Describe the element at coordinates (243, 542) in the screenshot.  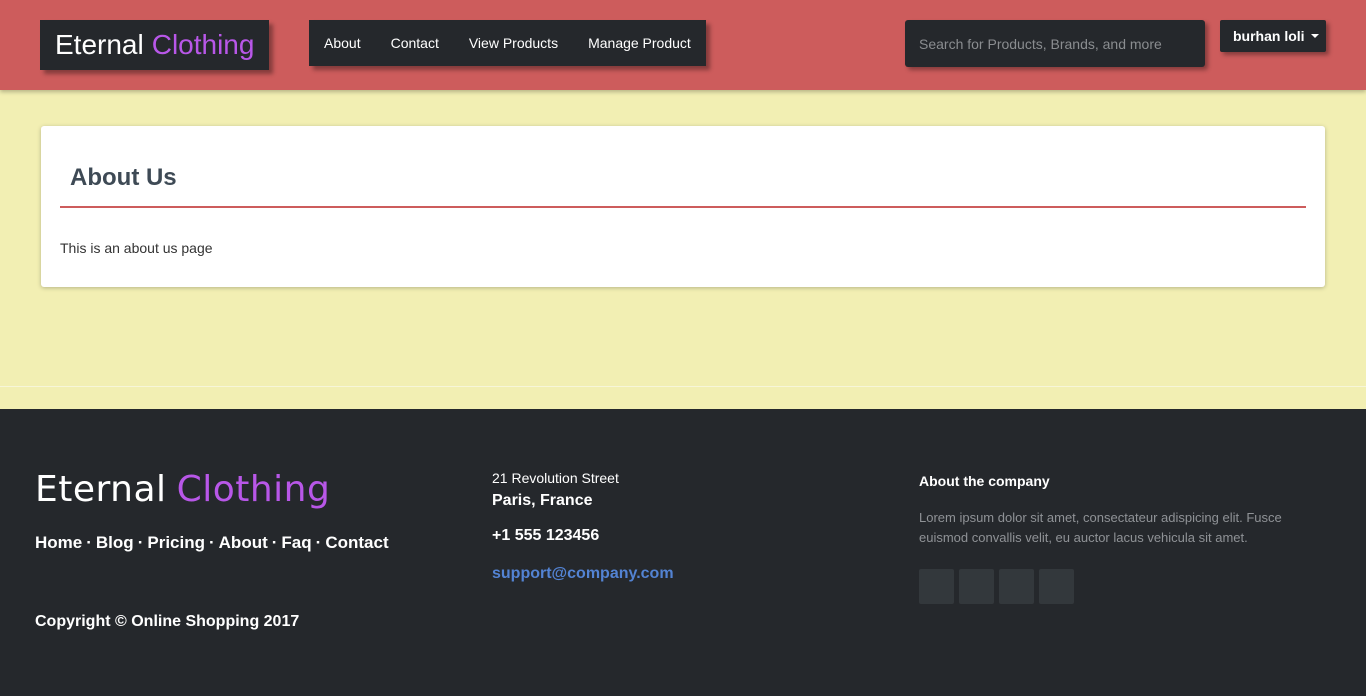
I see `footer-link-about: About` at that location.